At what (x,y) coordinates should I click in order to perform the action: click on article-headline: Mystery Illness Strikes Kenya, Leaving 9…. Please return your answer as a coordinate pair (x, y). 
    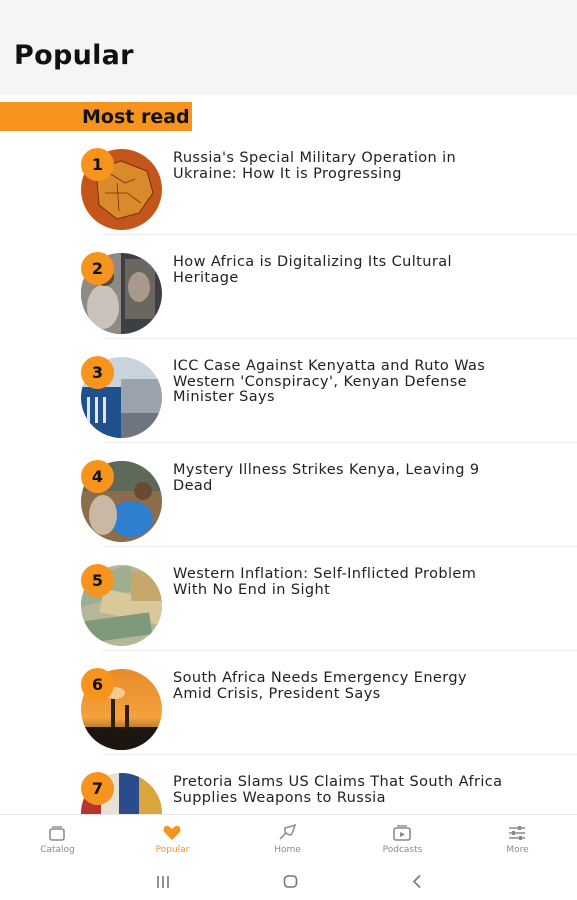
    Looking at the image, I should click on (338, 478).